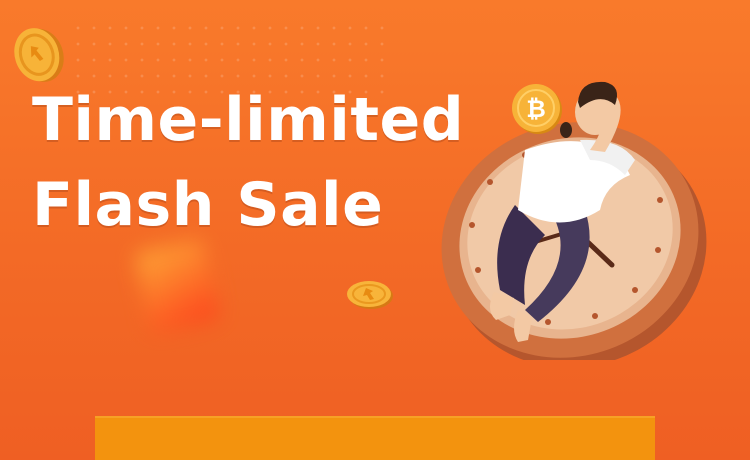 This screenshot has height=460, width=750. Describe the element at coordinates (370, 295) in the screenshot. I see `coin-icon` at that location.